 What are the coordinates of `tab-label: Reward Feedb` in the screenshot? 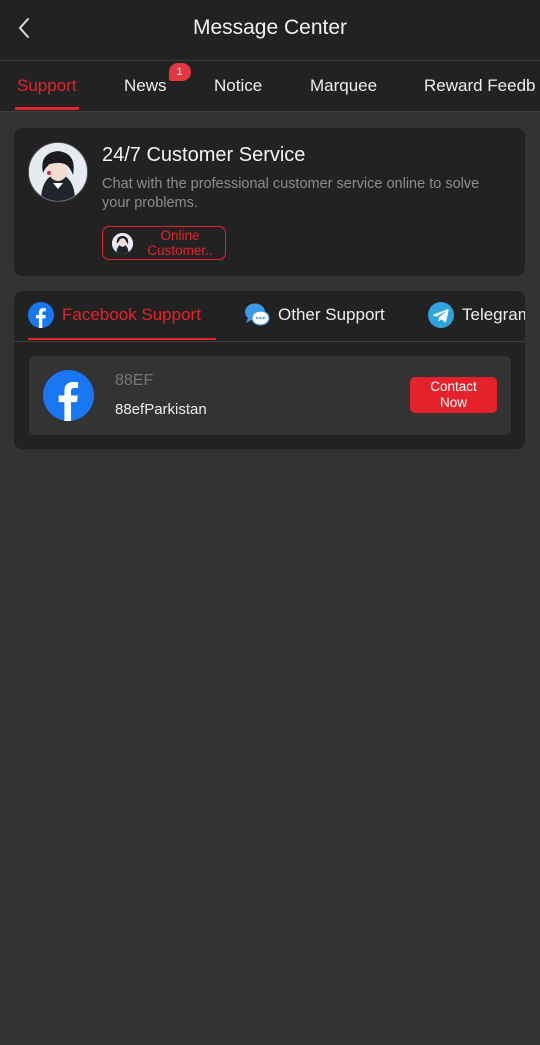 It's located at (480, 85).